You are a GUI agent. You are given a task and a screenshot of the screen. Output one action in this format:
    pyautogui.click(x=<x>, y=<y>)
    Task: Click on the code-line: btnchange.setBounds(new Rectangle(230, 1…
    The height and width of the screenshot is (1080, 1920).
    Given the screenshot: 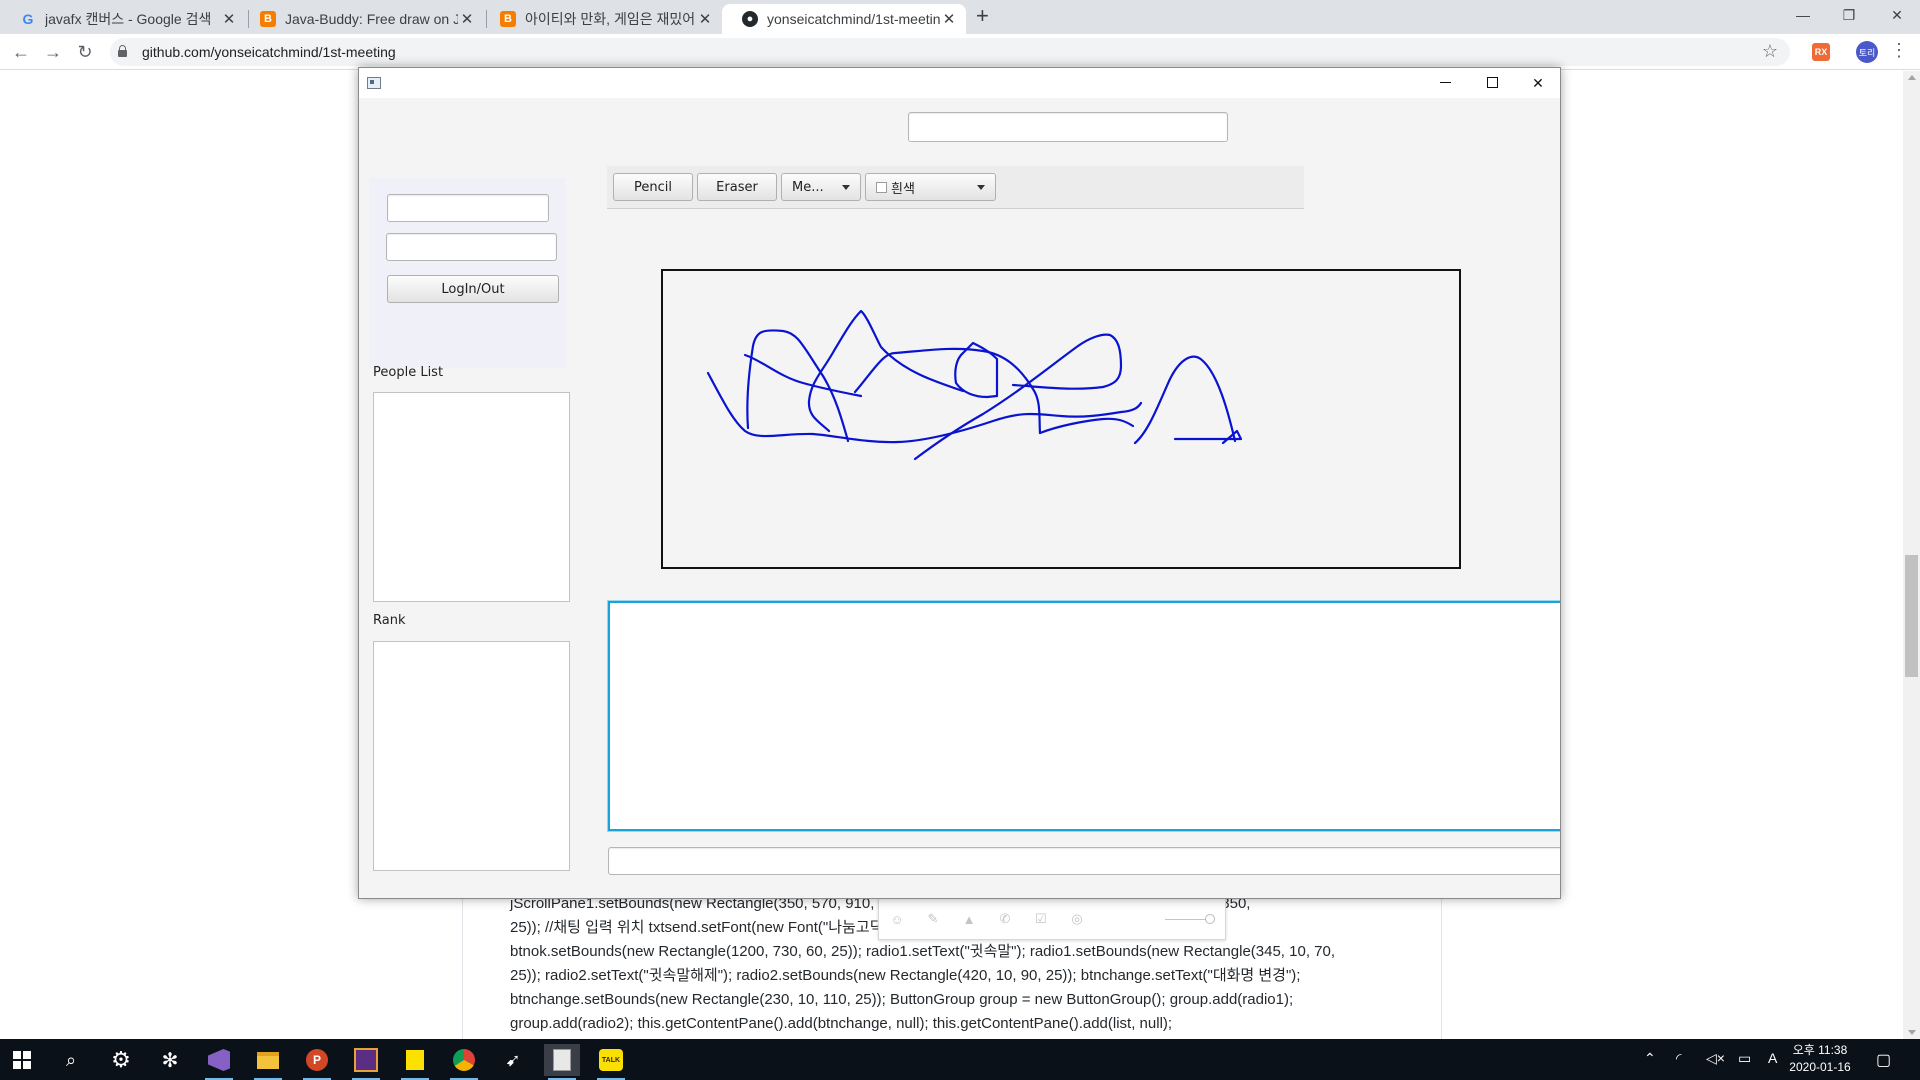 What is the action you would take?
    pyautogui.click(x=902, y=999)
    